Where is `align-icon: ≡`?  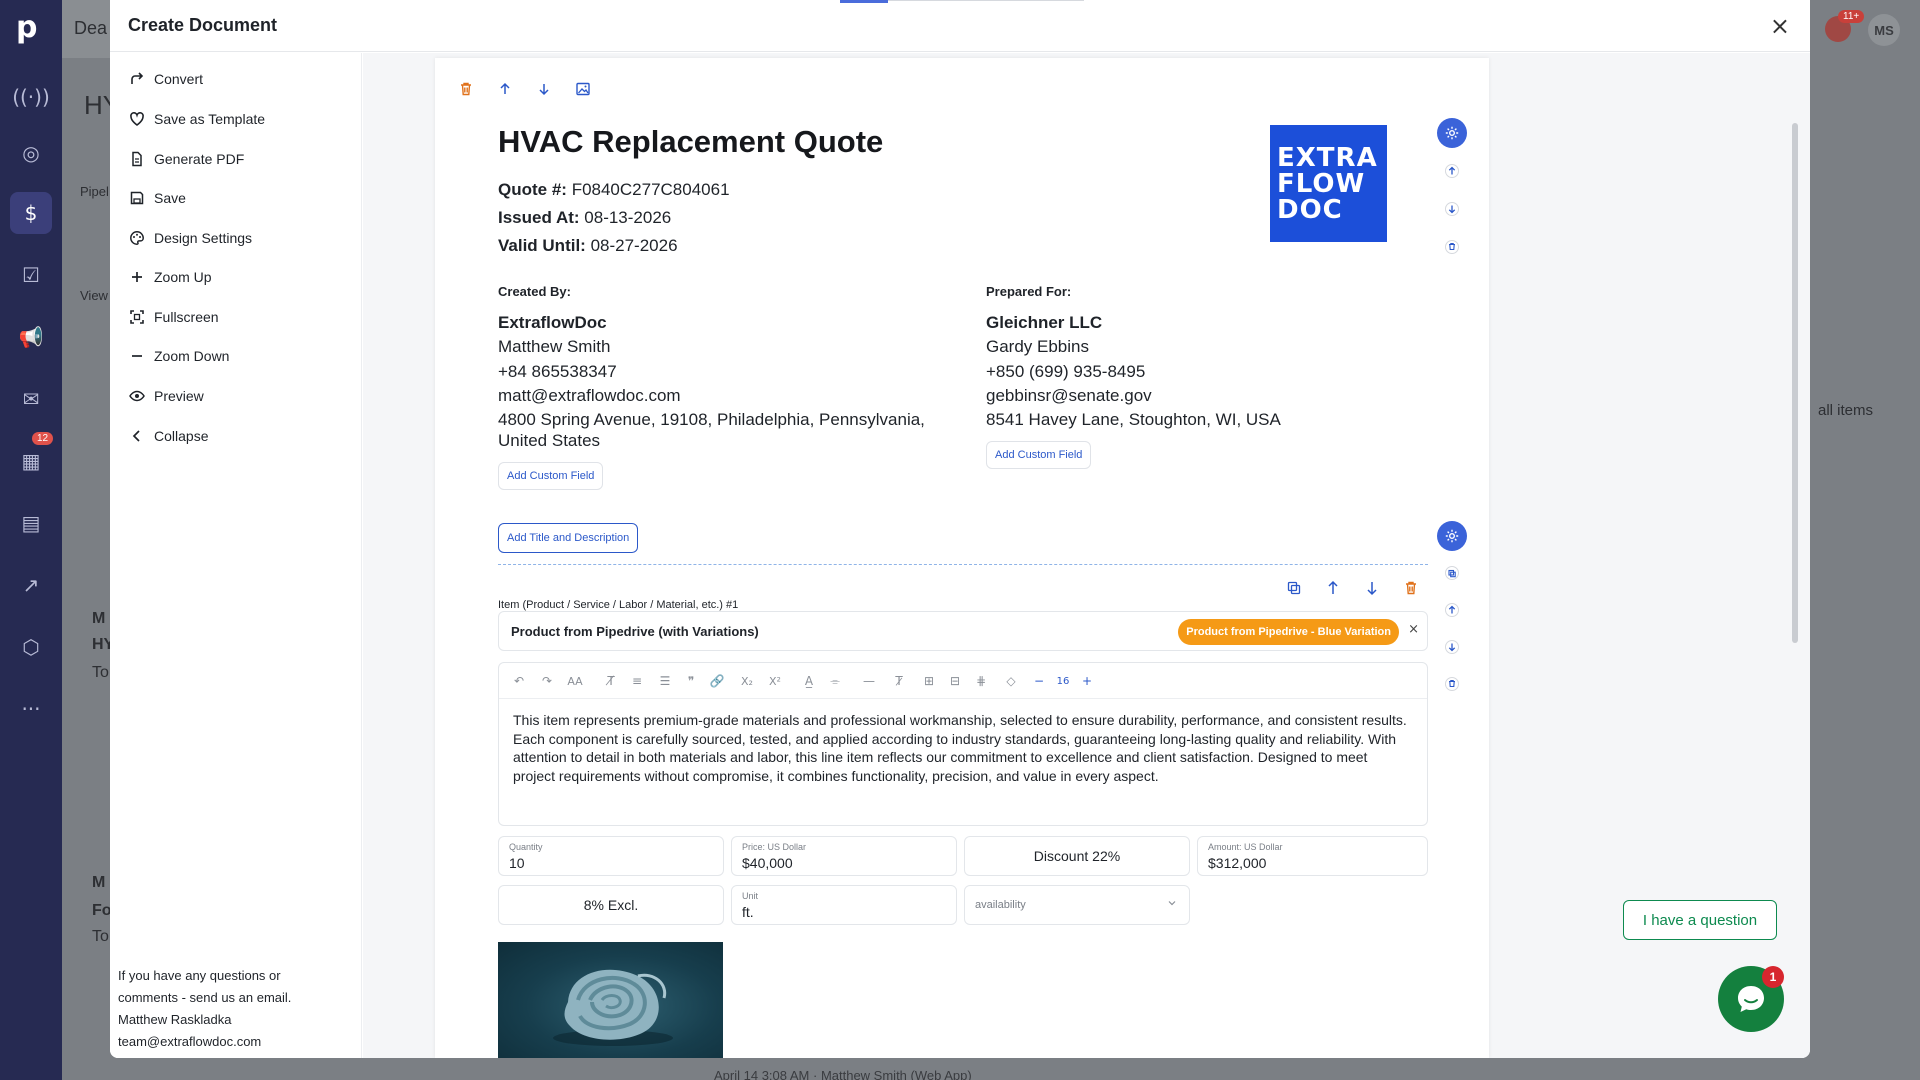 align-icon: ≡ is located at coordinates (637, 681).